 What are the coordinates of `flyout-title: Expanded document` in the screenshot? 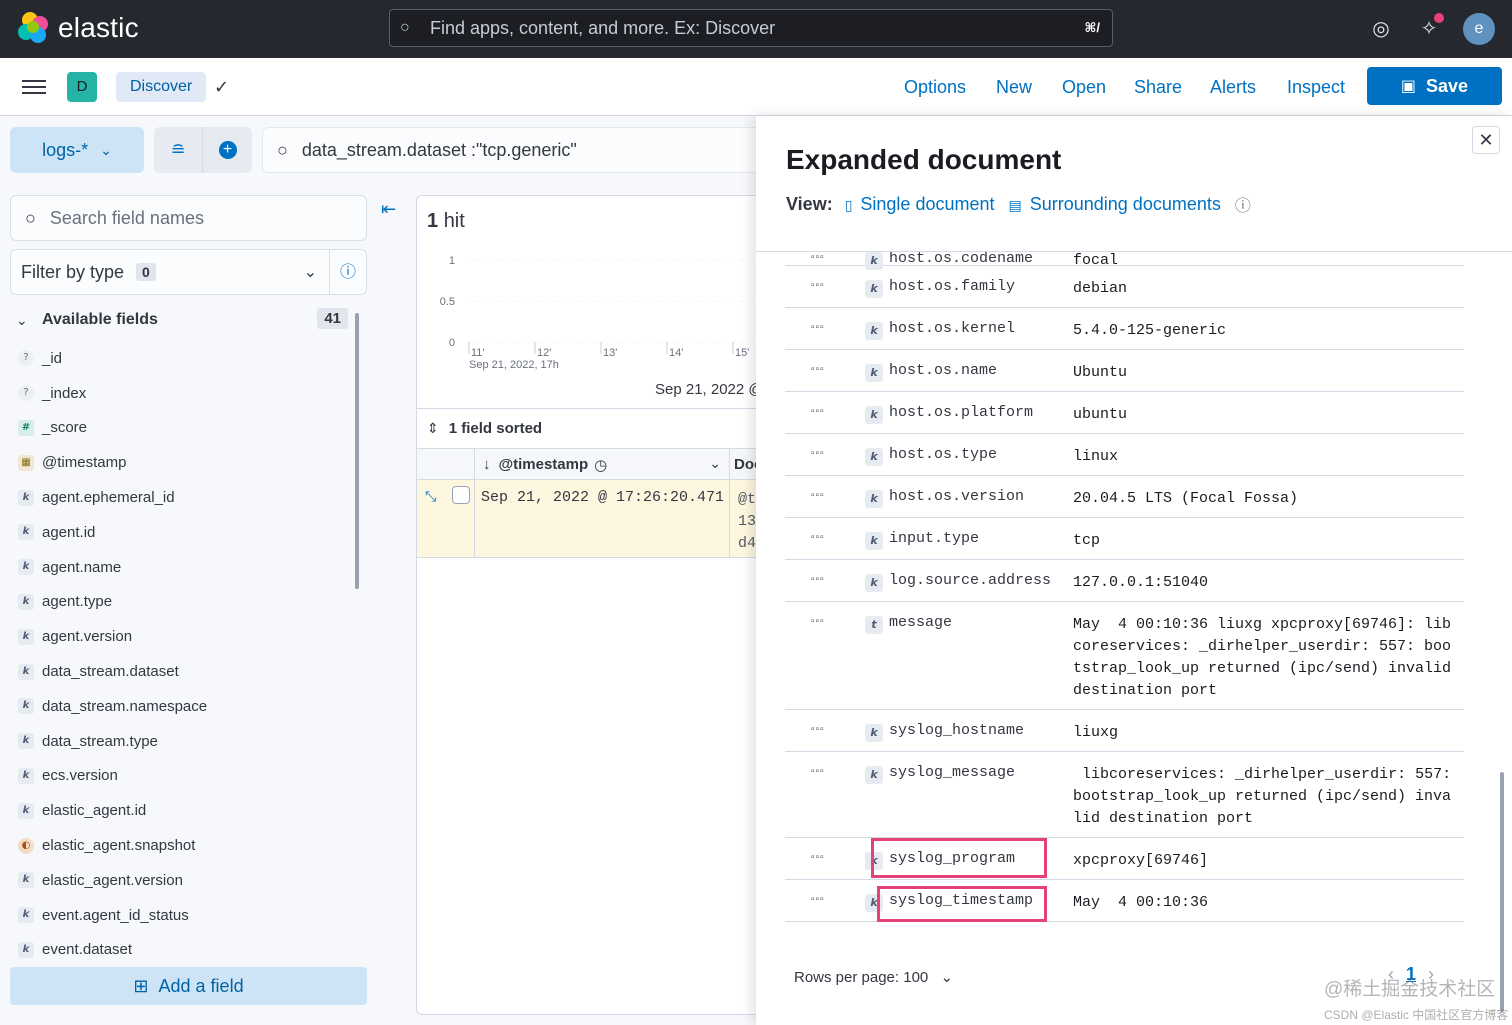 It's located at (924, 159).